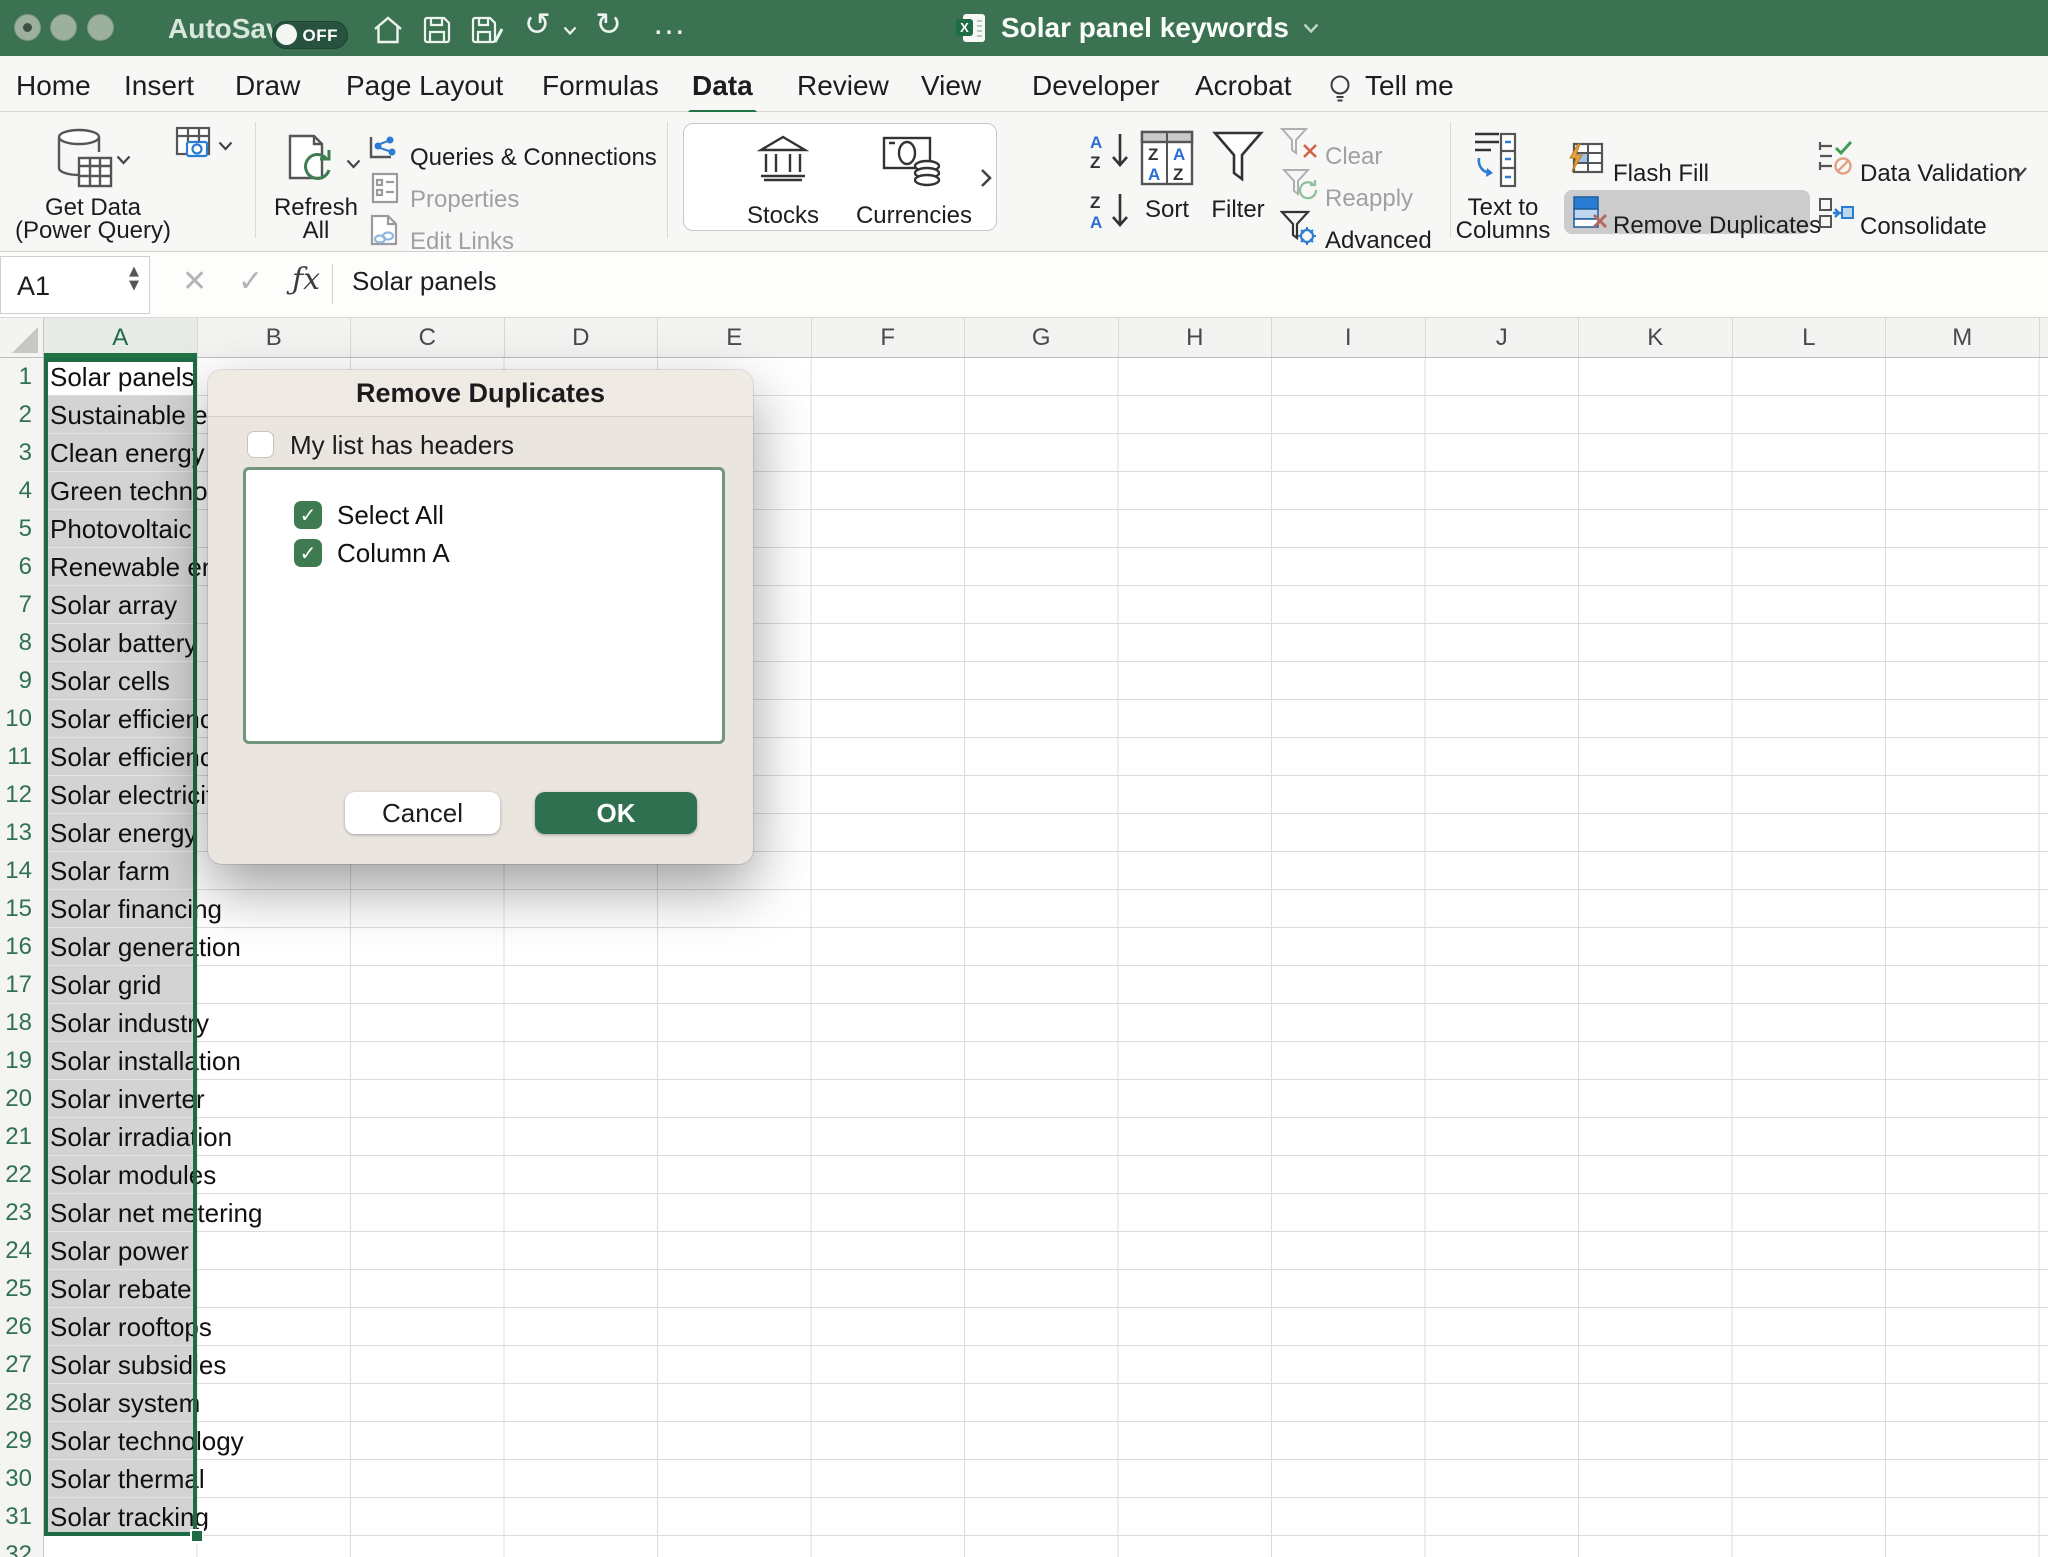 This screenshot has width=2048, height=1557. I want to click on row-header-20: 20, so click(16, 1099).